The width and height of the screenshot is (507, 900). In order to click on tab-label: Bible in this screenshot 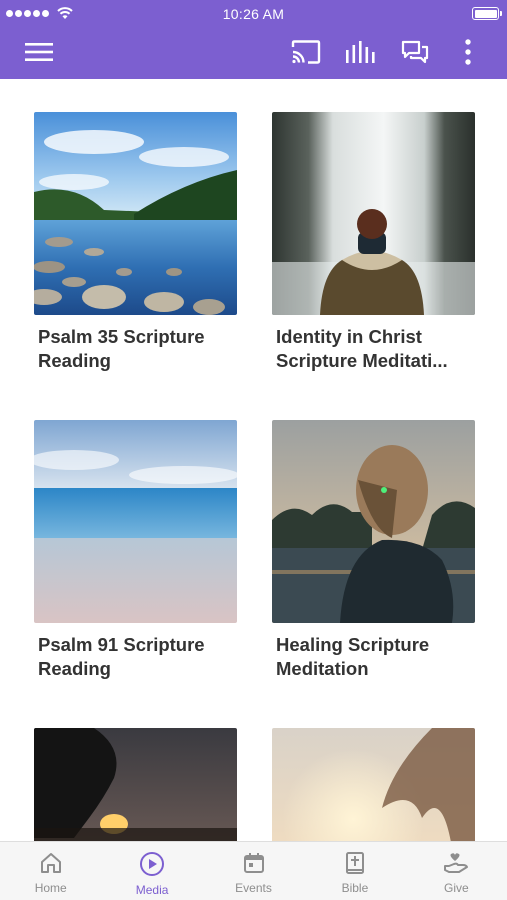, I will do `click(355, 888)`.